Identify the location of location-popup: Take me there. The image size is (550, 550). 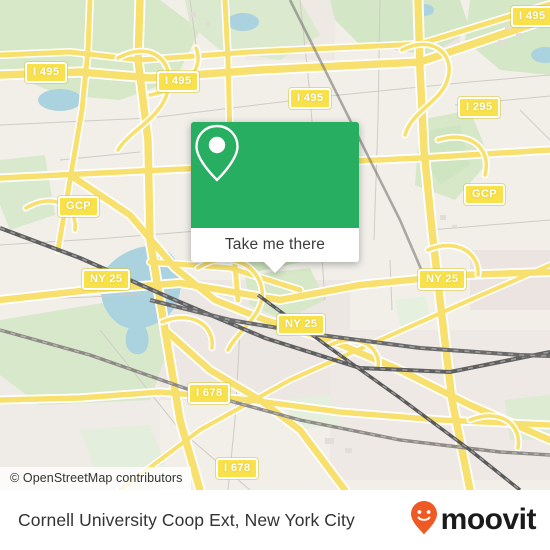
(275, 197).